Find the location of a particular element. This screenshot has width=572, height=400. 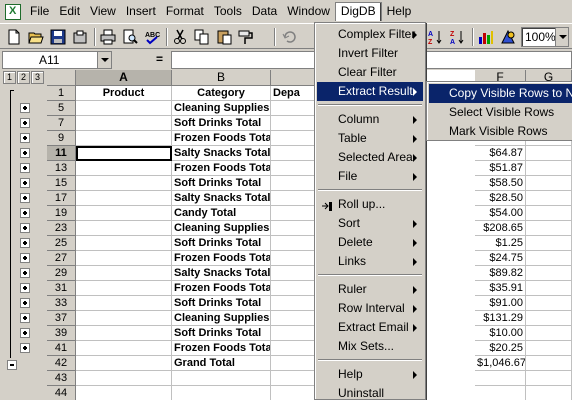

cell-category: Grand Total is located at coordinates (221, 363).